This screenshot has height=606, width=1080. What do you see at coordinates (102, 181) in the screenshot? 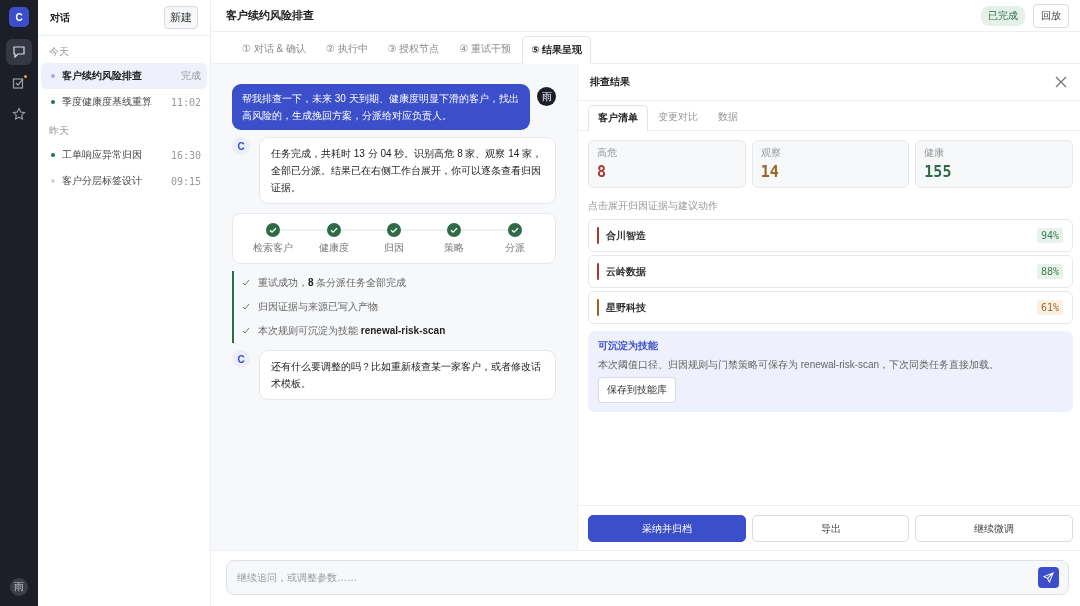
I see `conversation-title: 客户分层标签设计` at bounding box center [102, 181].